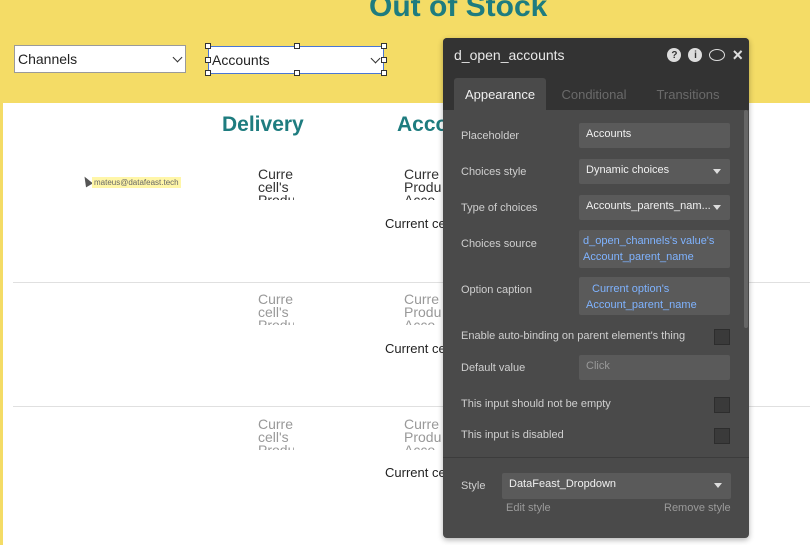 The height and width of the screenshot is (545, 810). I want to click on not-empty-checkbox, so click(722, 405).